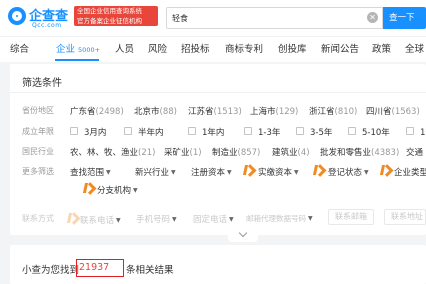  Describe the element at coordinates (38, 171) in the screenshot. I see `row-label-more: 更多筛选` at that location.